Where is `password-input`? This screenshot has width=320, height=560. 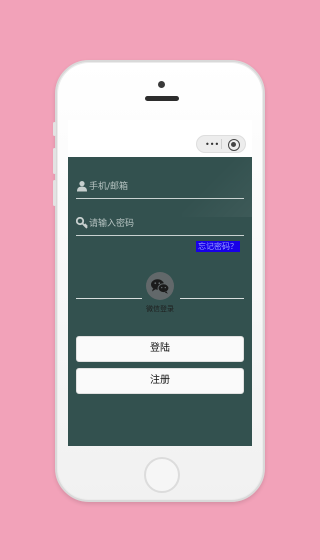 password-input is located at coordinates (164, 223).